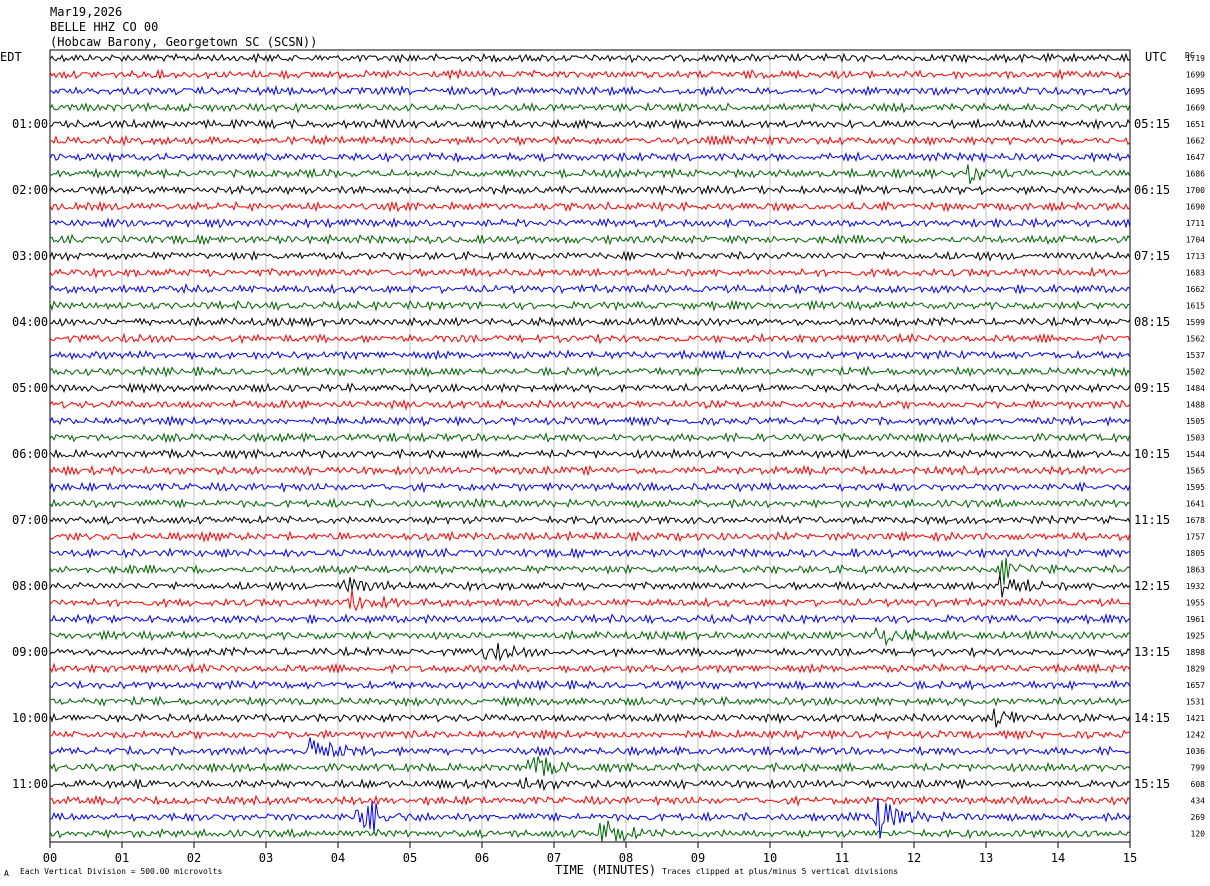 The image size is (1210, 886). What do you see at coordinates (698, 858) in the screenshot?
I see `x-tick-label: 09` at bounding box center [698, 858].